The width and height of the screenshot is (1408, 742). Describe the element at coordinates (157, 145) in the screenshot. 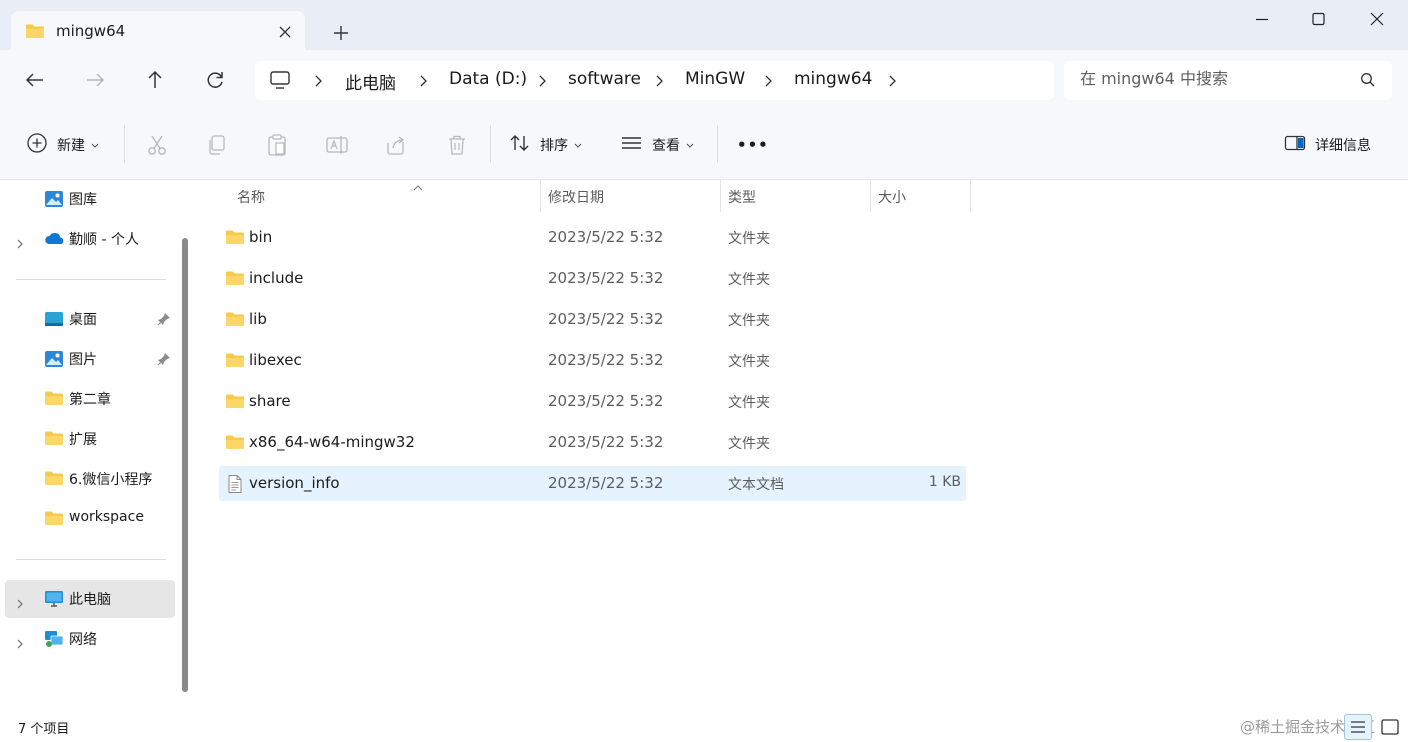

I see `cut-icon` at that location.